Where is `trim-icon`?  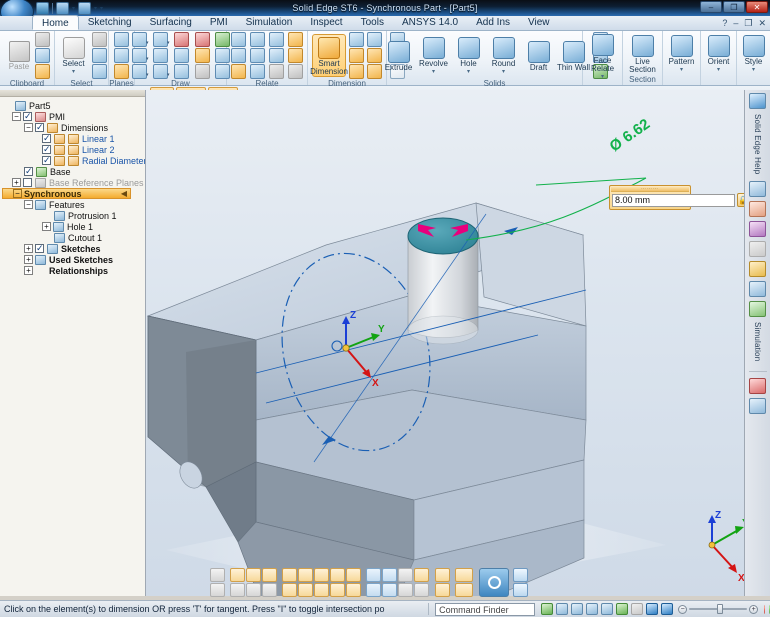
trim-icon is located at coordinates (181, 39).